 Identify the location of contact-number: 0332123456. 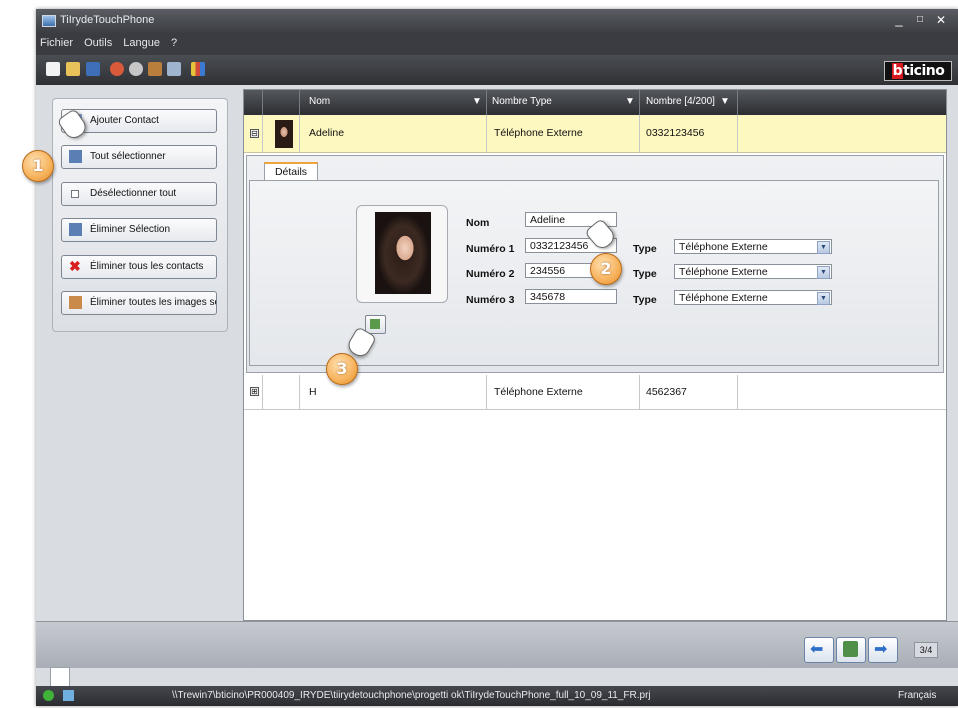
(675, 133).